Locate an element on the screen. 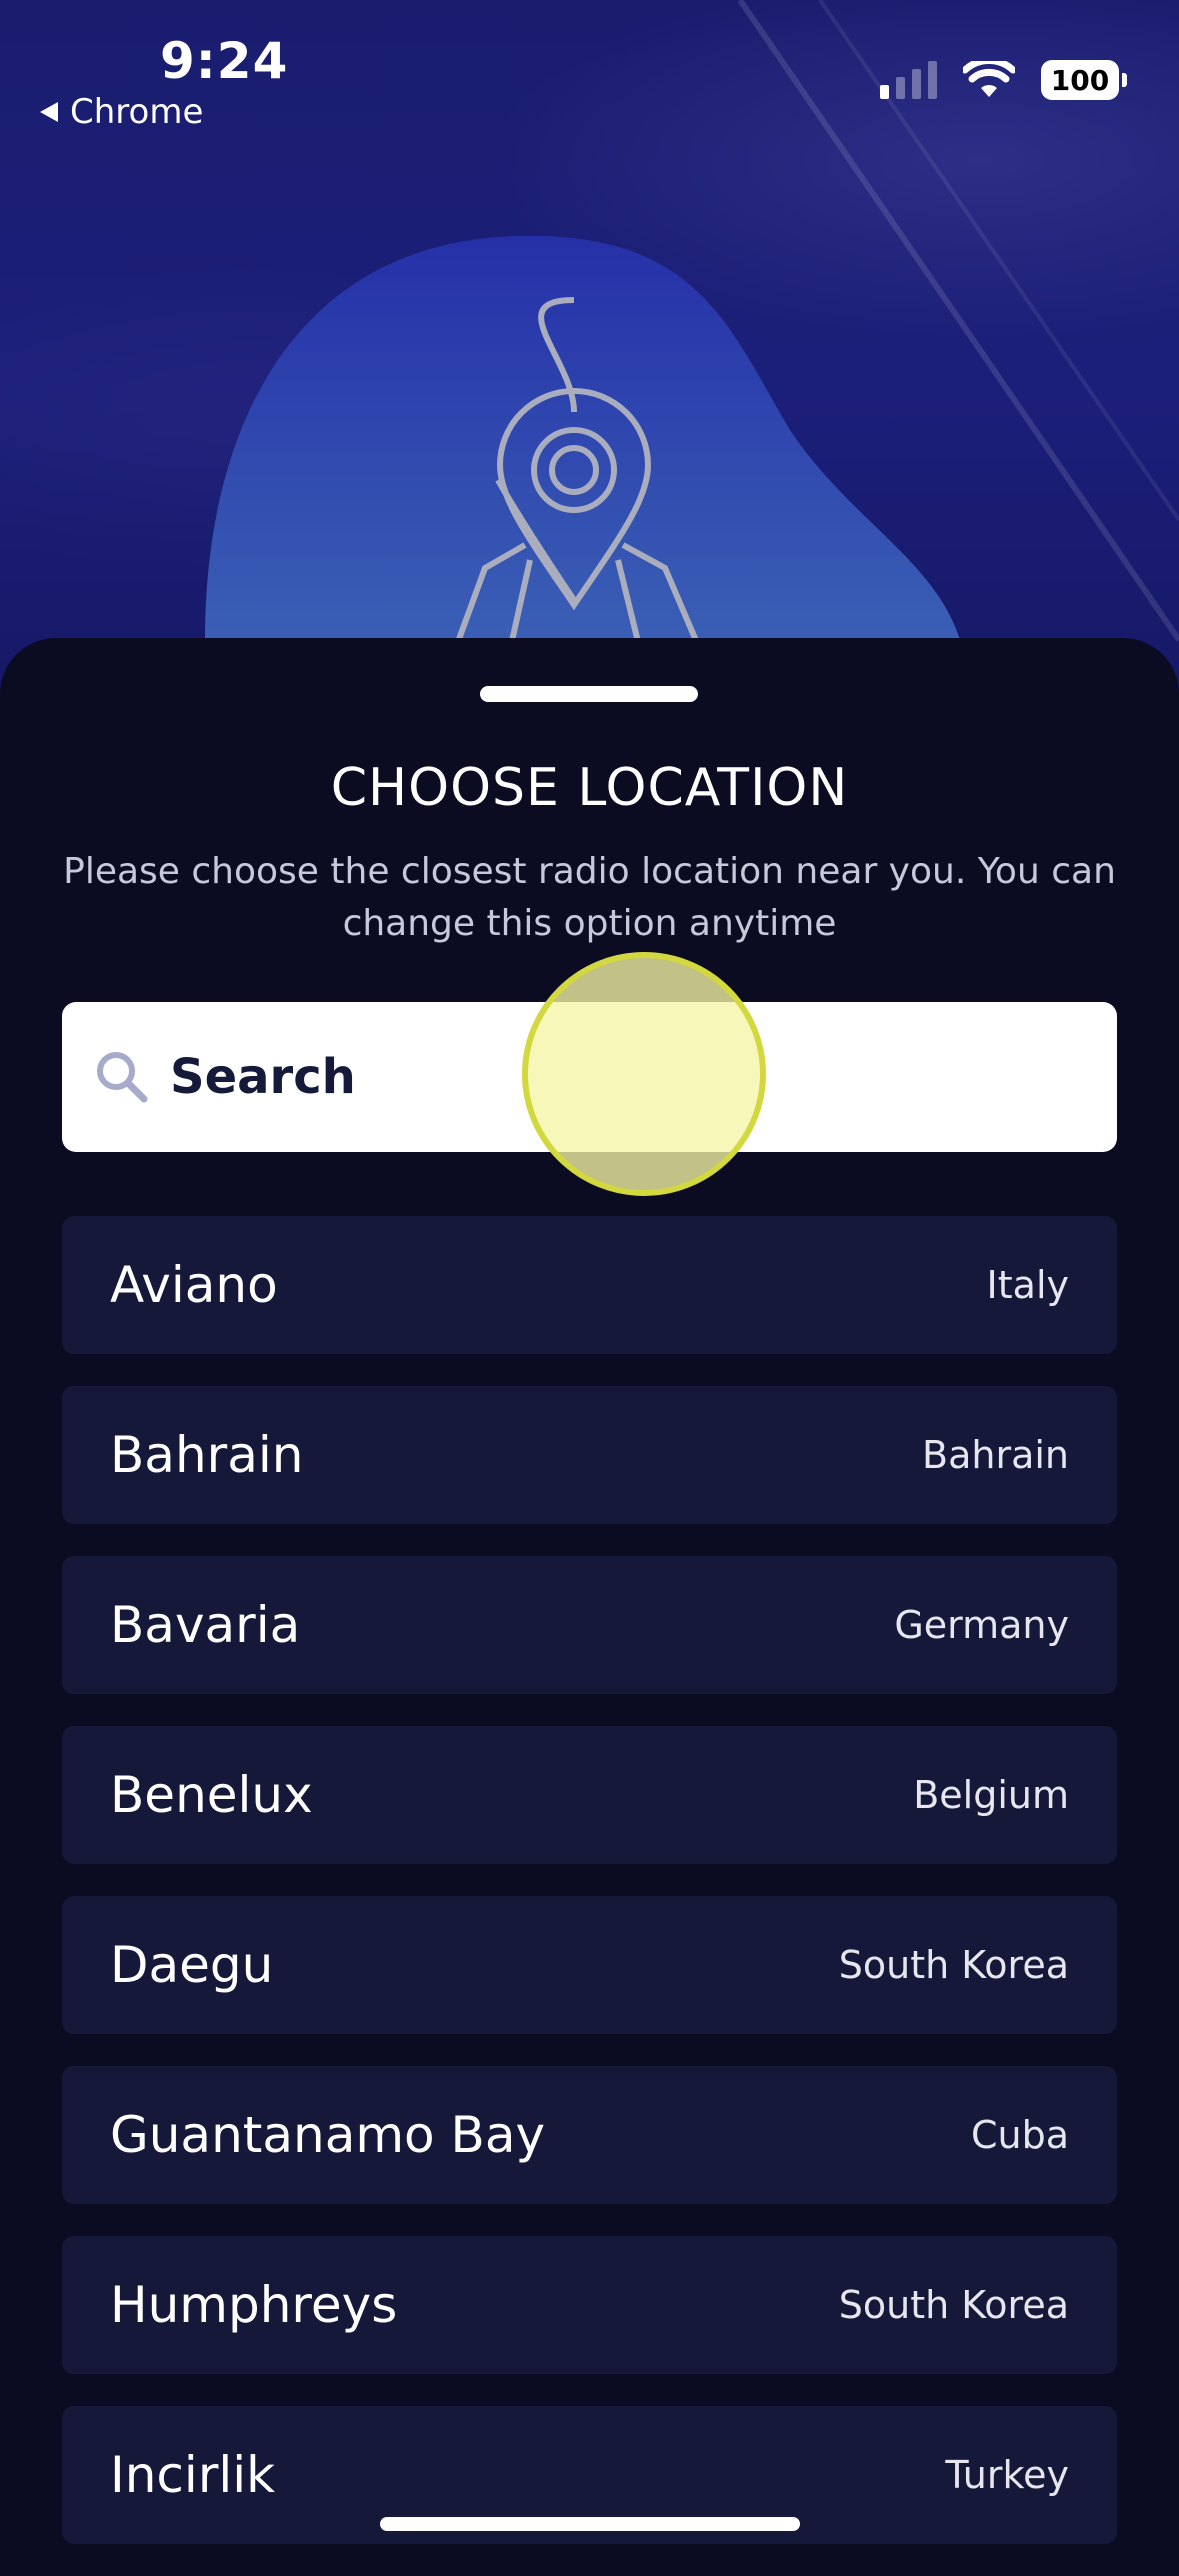 The height and width of the screenshot is (2576, 1179). location-city: Benelux is located at coordinates (211, 1795).